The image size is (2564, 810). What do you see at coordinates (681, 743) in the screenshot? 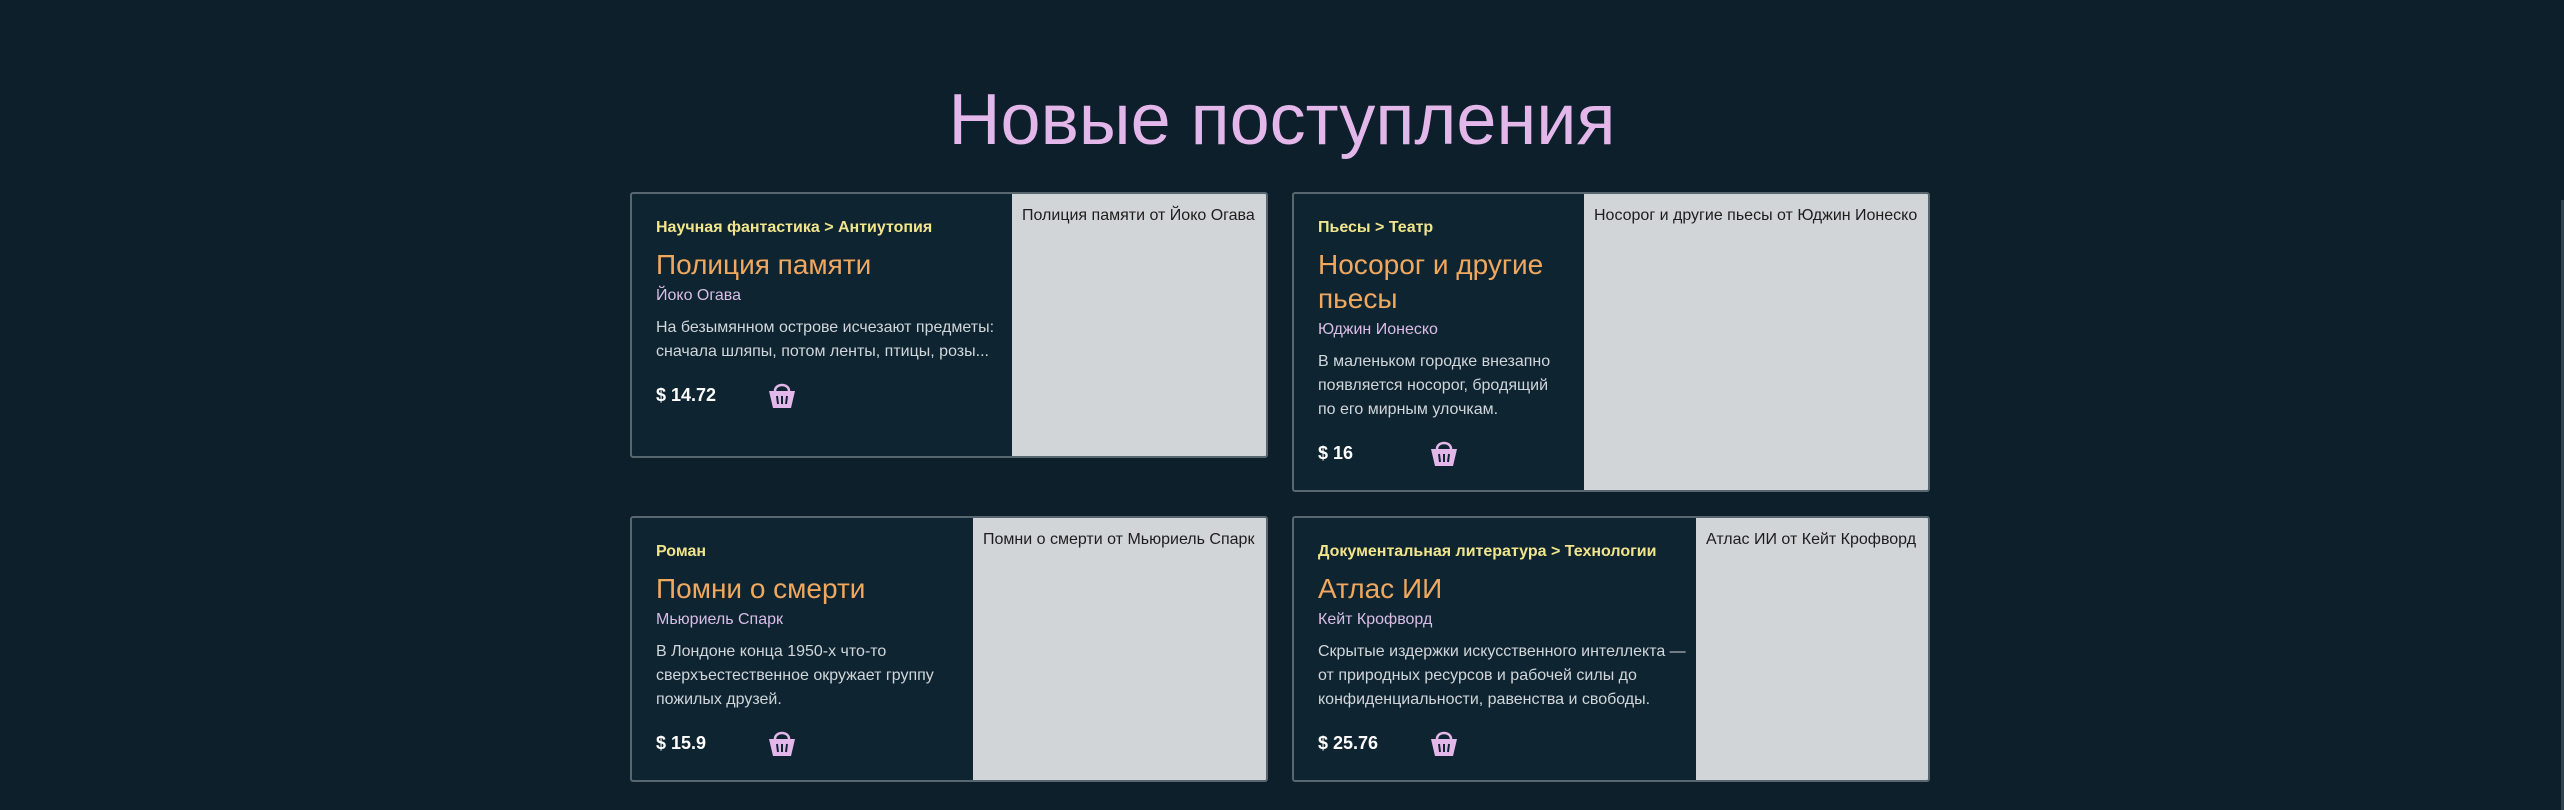
I see `book-price: $ 15.9` at bounding box center [681, 743].